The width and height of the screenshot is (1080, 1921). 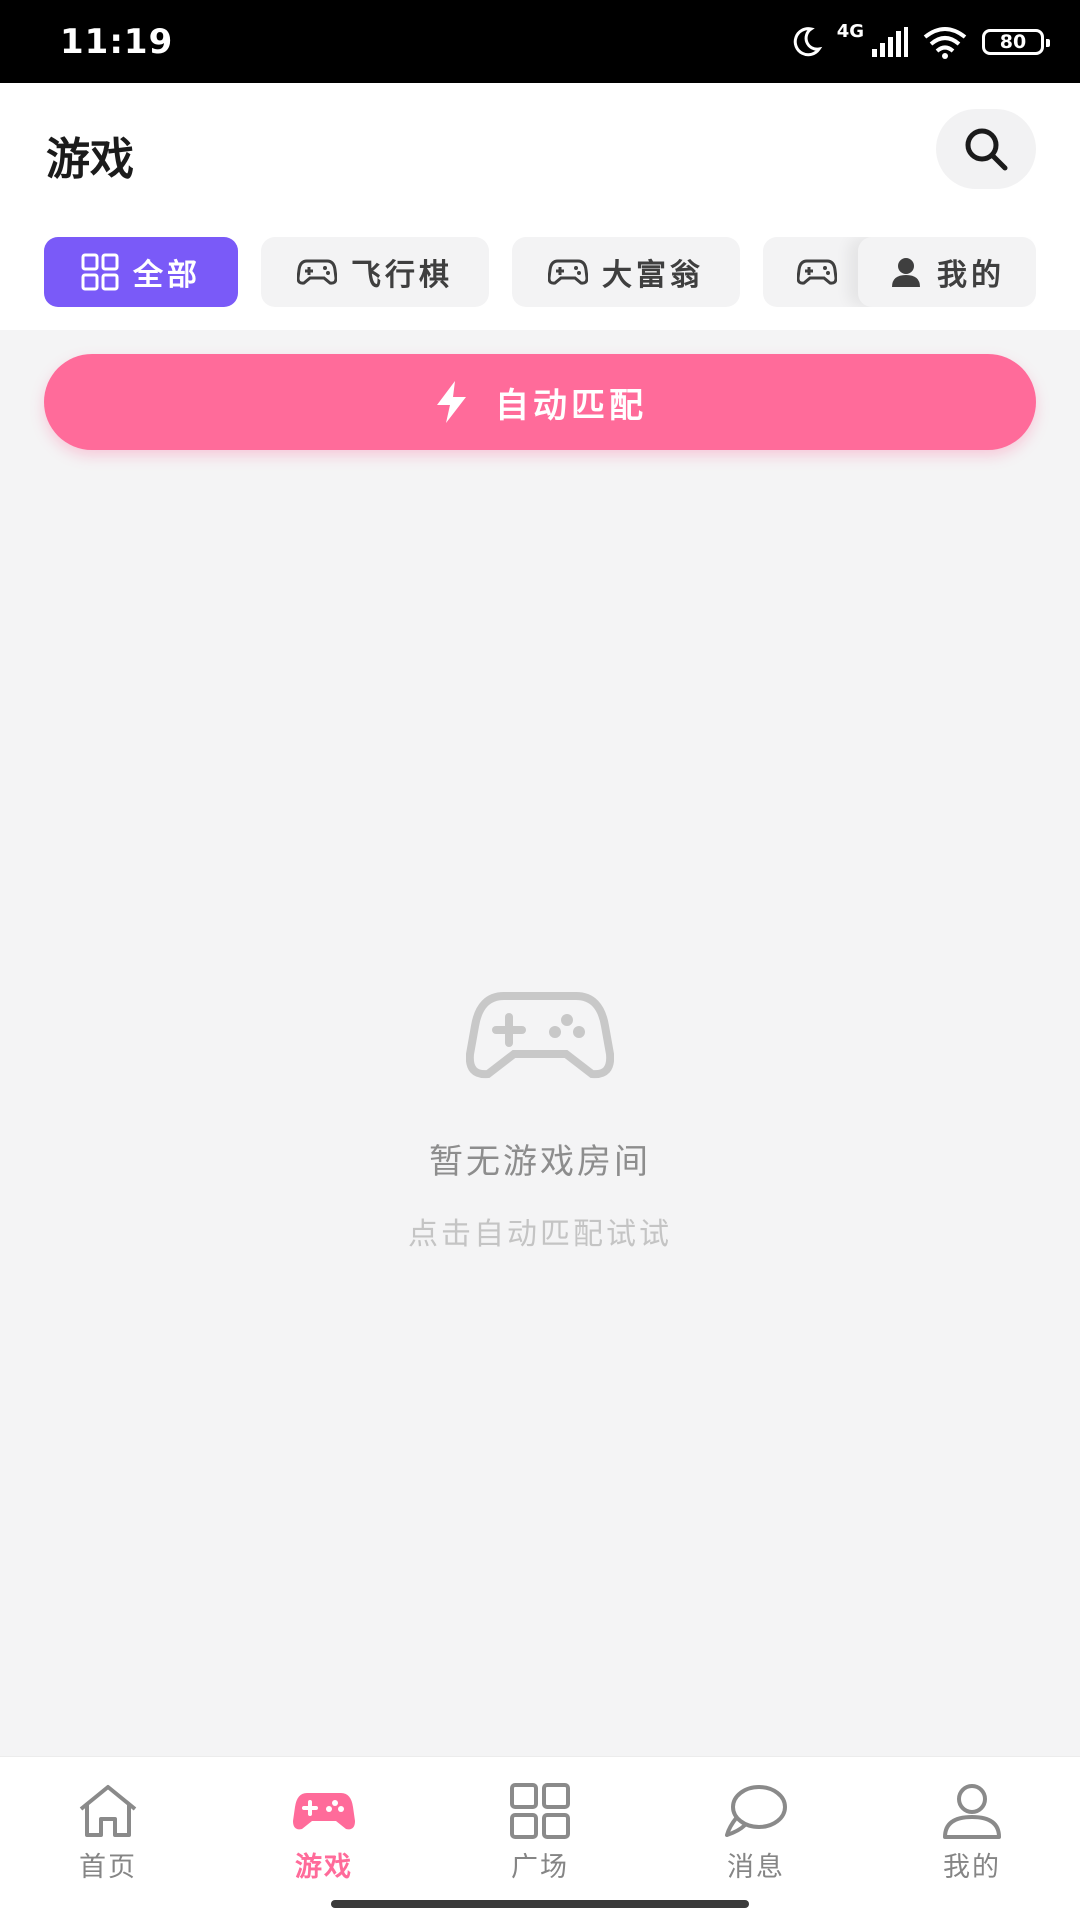 What do you see at coordinates (451, 402) in the screenshot?
I see `lightning-icon` at bounding box center [451, 402].